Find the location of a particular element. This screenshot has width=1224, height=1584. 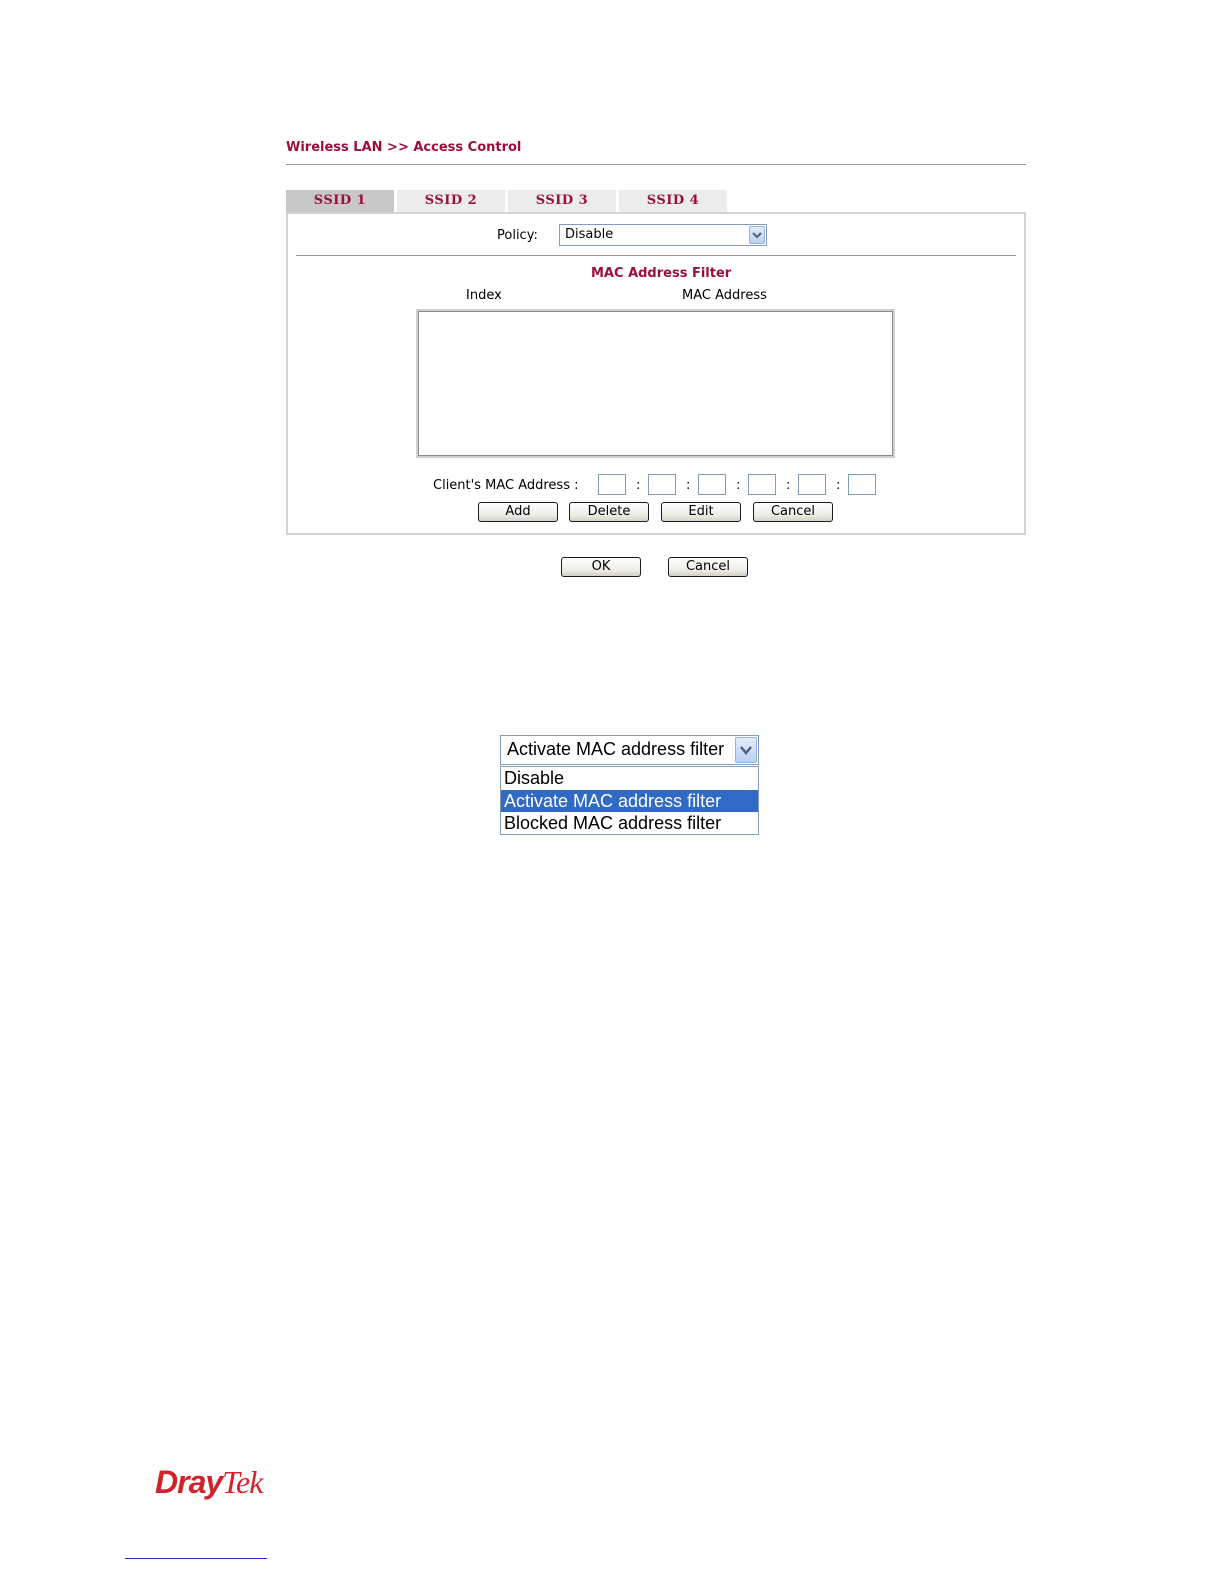

cancel-entry-button: Cancel is located at coordinates (793, 512).